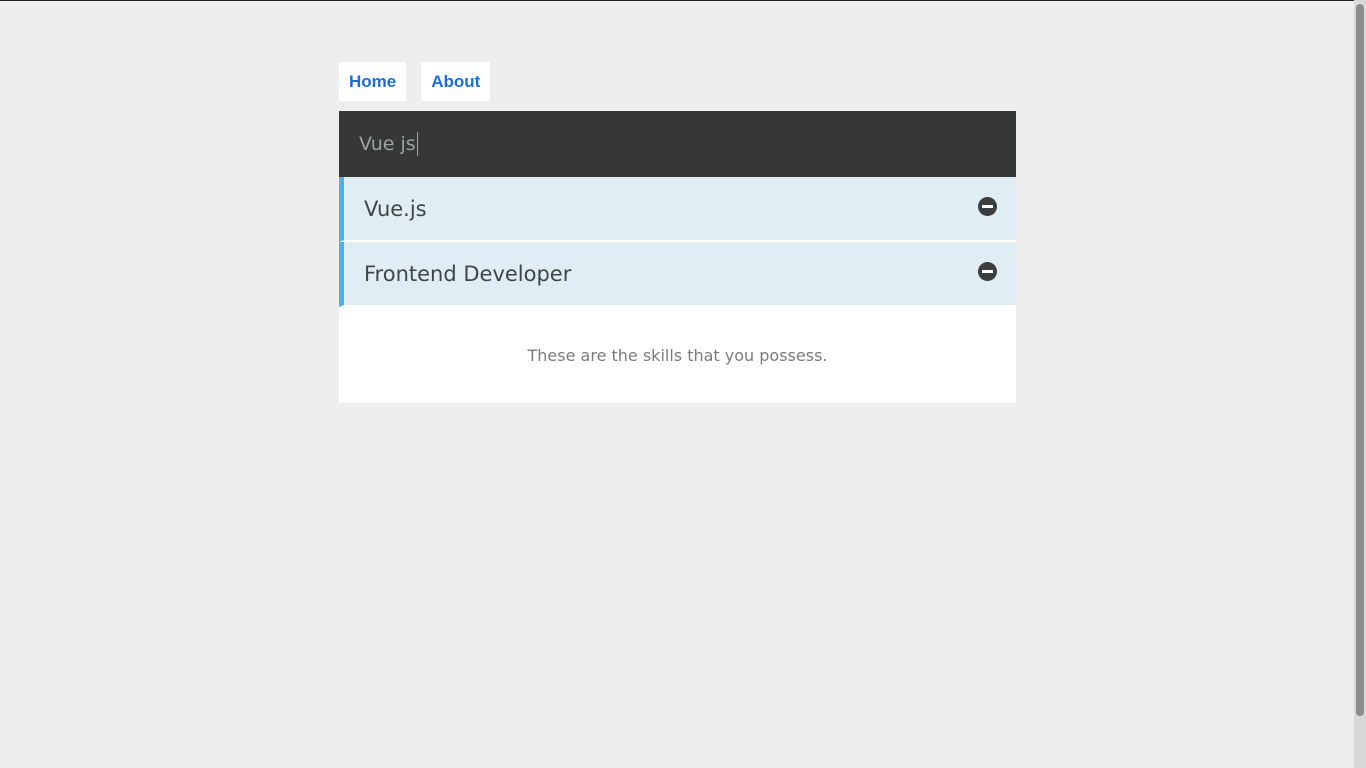 Image resolution: width=1366 pixels, height=768 pixels. I want to click on skill-label: Vue.js, so click(395, 208).